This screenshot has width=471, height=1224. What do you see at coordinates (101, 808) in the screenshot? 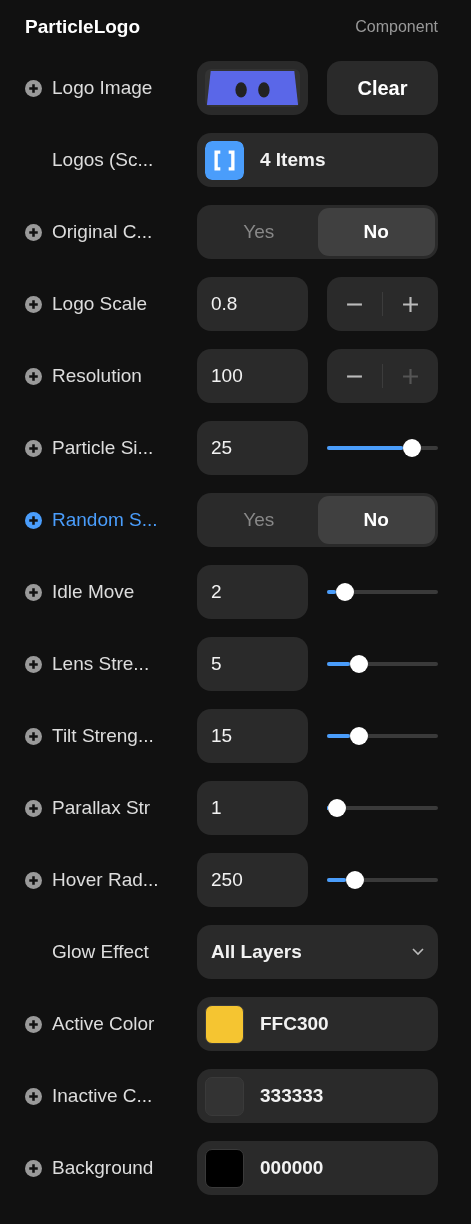
I see `property-label: Parallax Str` at bounding box center [101, 808].